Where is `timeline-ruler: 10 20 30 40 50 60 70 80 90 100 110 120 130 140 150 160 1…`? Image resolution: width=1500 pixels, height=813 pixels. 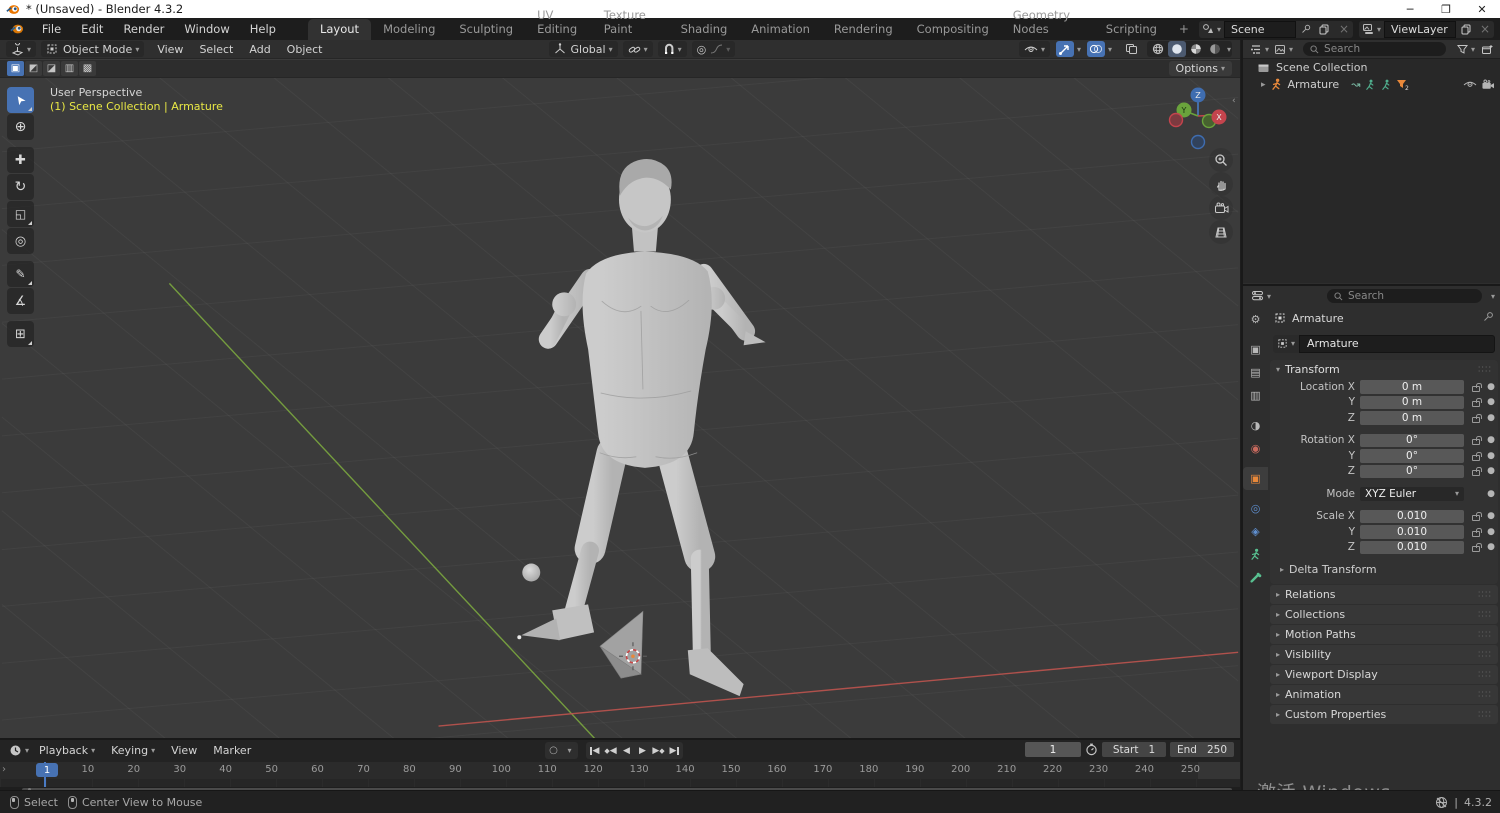
timeline-ruler: 10 20 30 40 50 60 70 80 90 100 110 120 130 140 150 160 1… is located at coordinates (620, 770).